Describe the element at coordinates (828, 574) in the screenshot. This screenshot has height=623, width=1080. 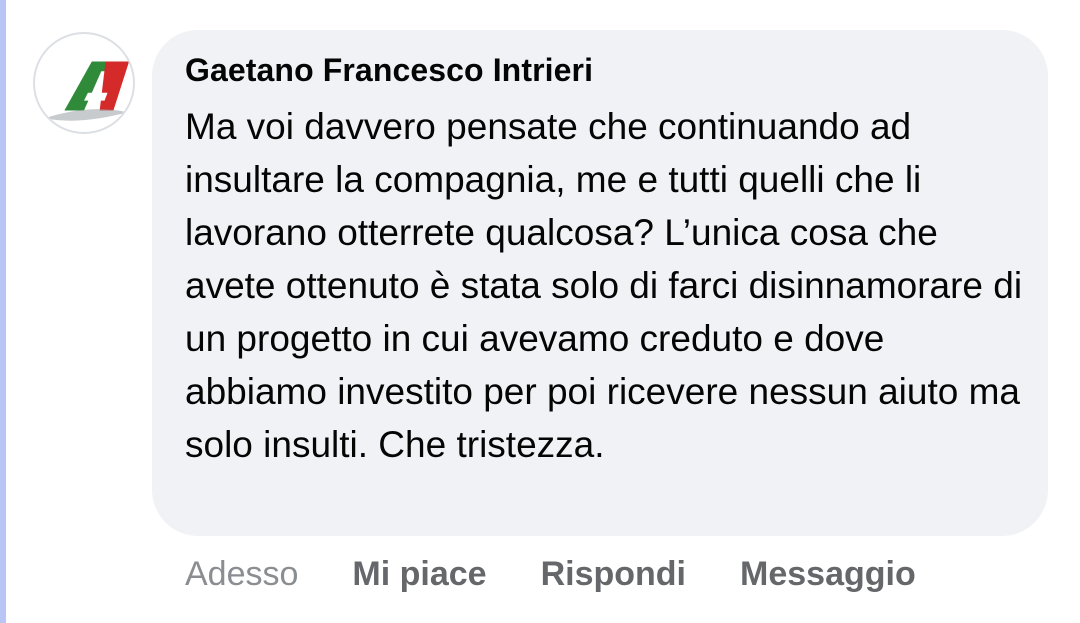
I see `message-button: Messaggio` at that location.